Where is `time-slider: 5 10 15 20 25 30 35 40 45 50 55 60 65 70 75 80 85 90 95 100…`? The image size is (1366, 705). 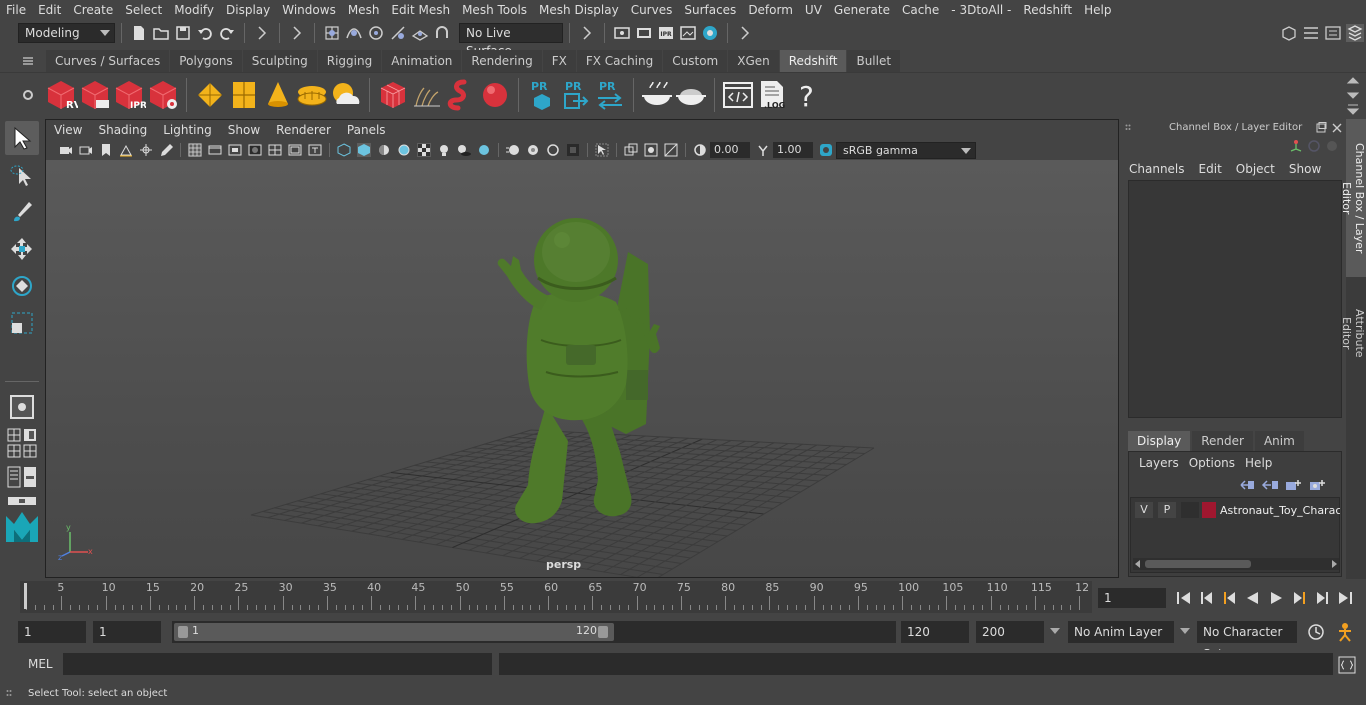 time-slider: 5 10 15 20 25 30 35 40 45 50 55 60 65 70 75 80 85 90 95 100… is located at coordinates (556, 597).